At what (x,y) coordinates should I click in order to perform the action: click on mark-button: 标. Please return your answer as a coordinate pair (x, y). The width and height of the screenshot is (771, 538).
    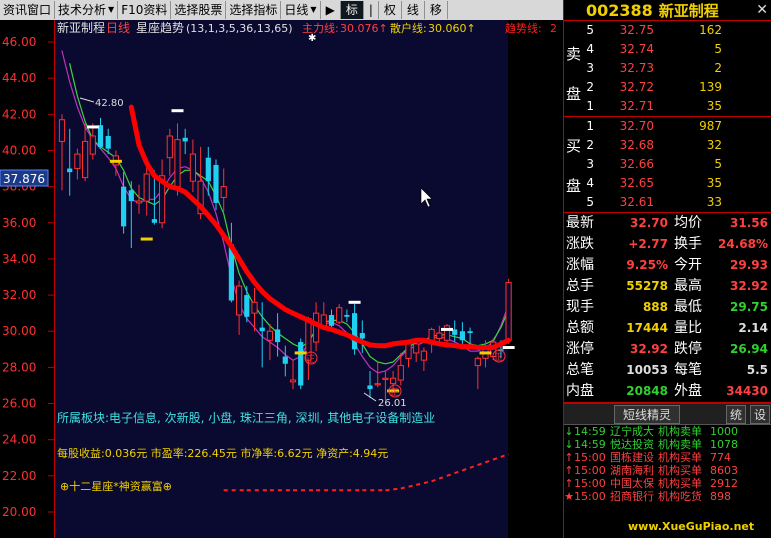
    Looking at the image, I should click on (352, 10).